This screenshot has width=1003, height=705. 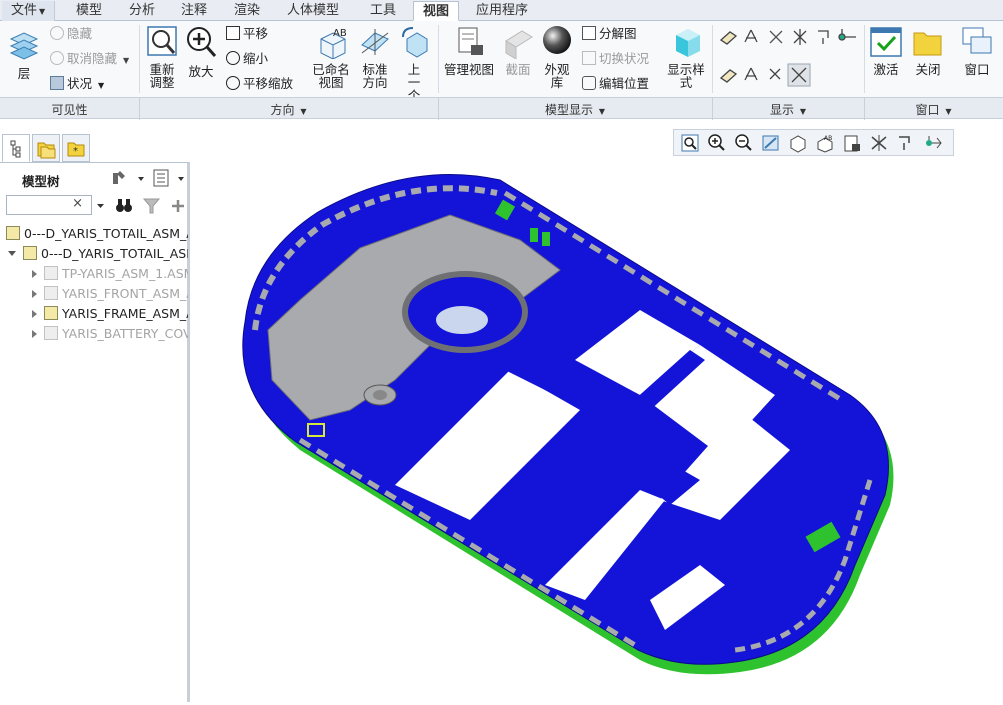 I want to click on activate-window-button: 激活, so click(x=886, y=50).